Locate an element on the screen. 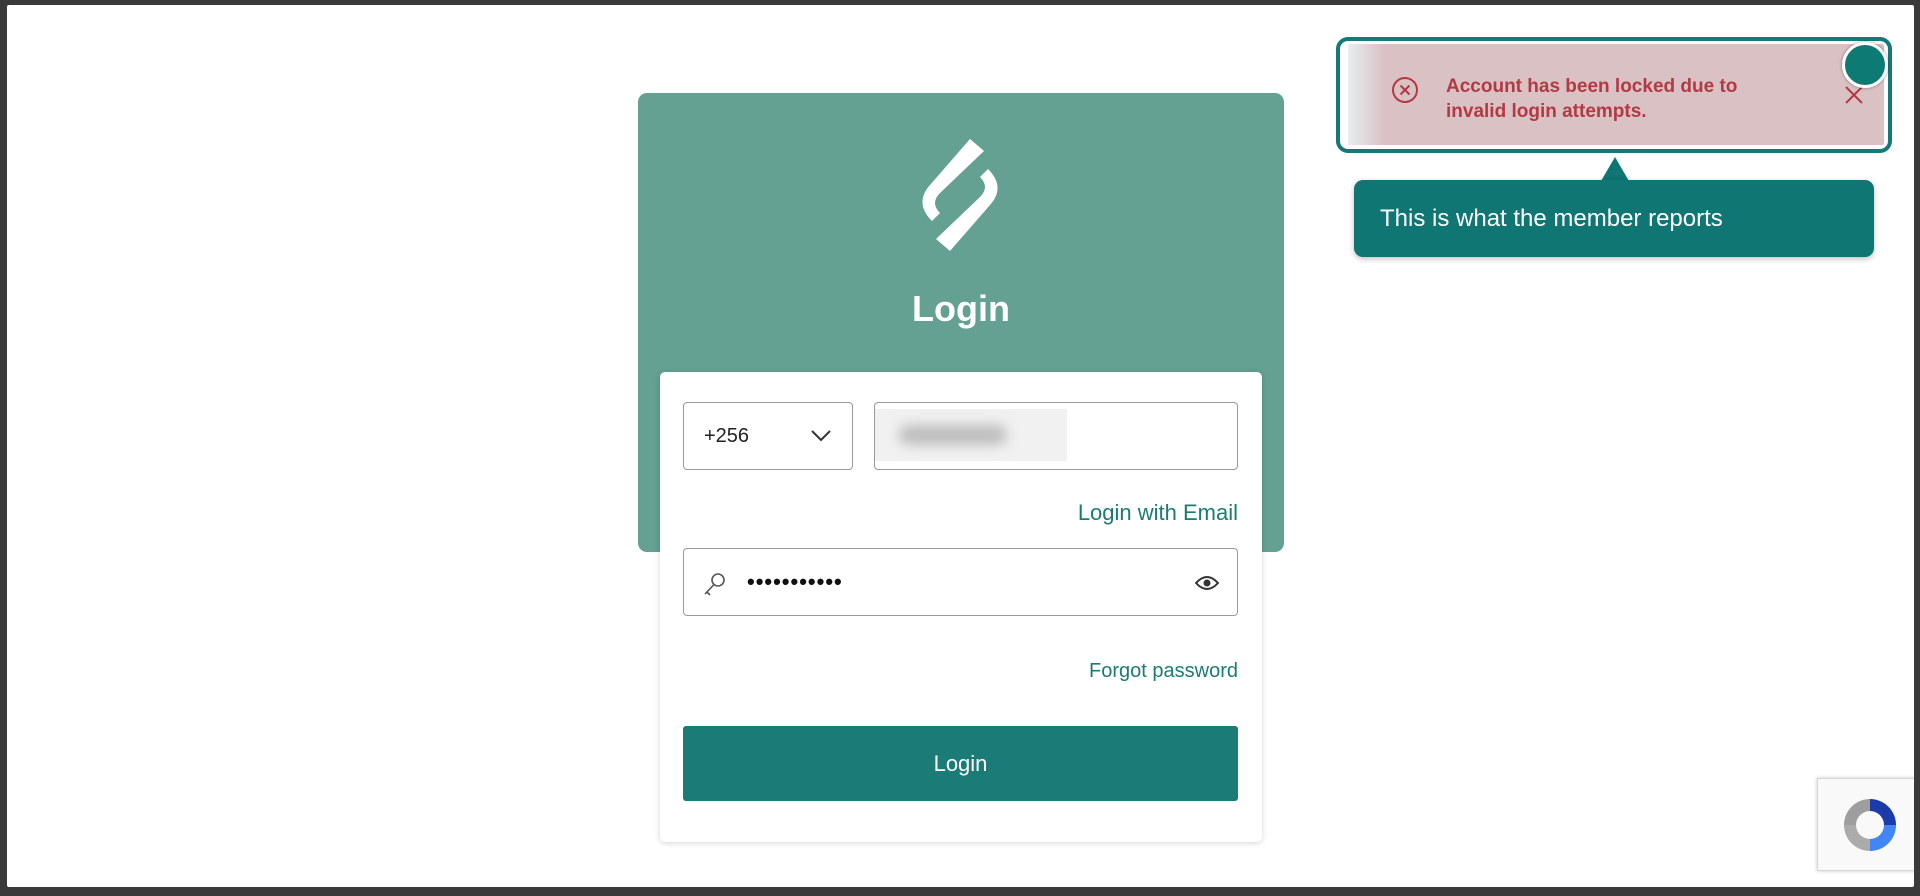 This screenshot has width=1920, height=896. redacted-phone-number is located at coordinates (971, 435).